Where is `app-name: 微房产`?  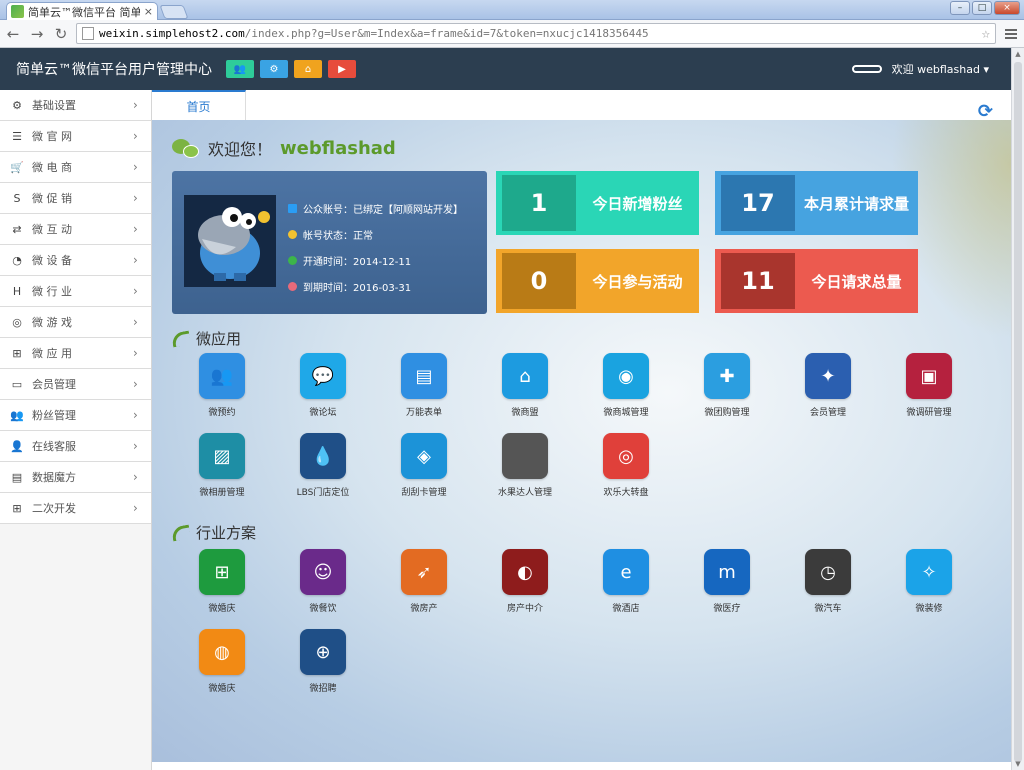 app-name: 微房产 is located at coordinates (424, 609).